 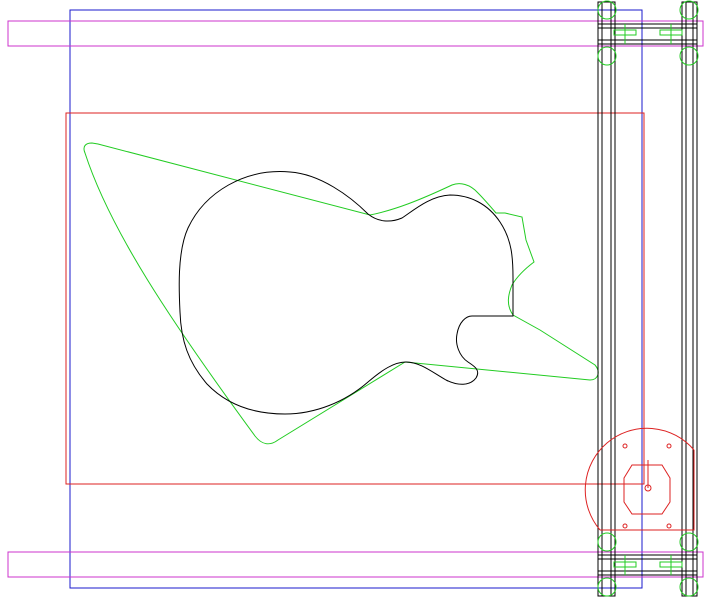 I want to click on clamps, so click(x=648, y=298).